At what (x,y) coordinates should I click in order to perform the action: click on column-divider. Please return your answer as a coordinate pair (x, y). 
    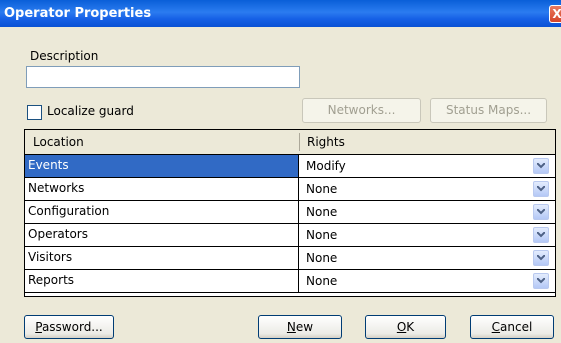
    Looking at the image, I should click on (299, 142).